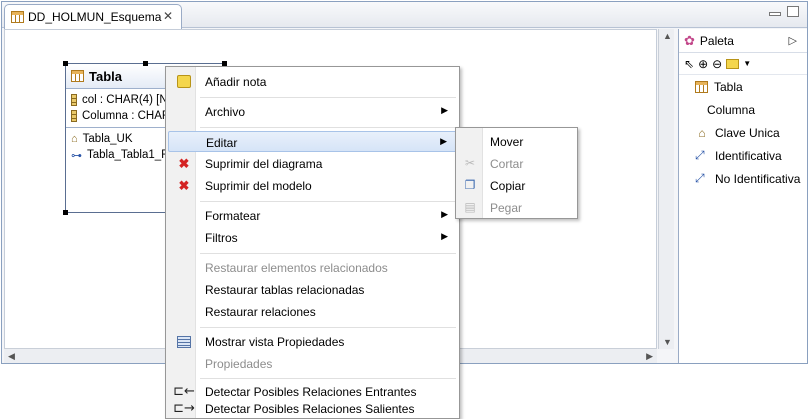  I want to click on menu-item-restaurar-tablas: Restaurar tablas relacionadas, so click(313, 289).